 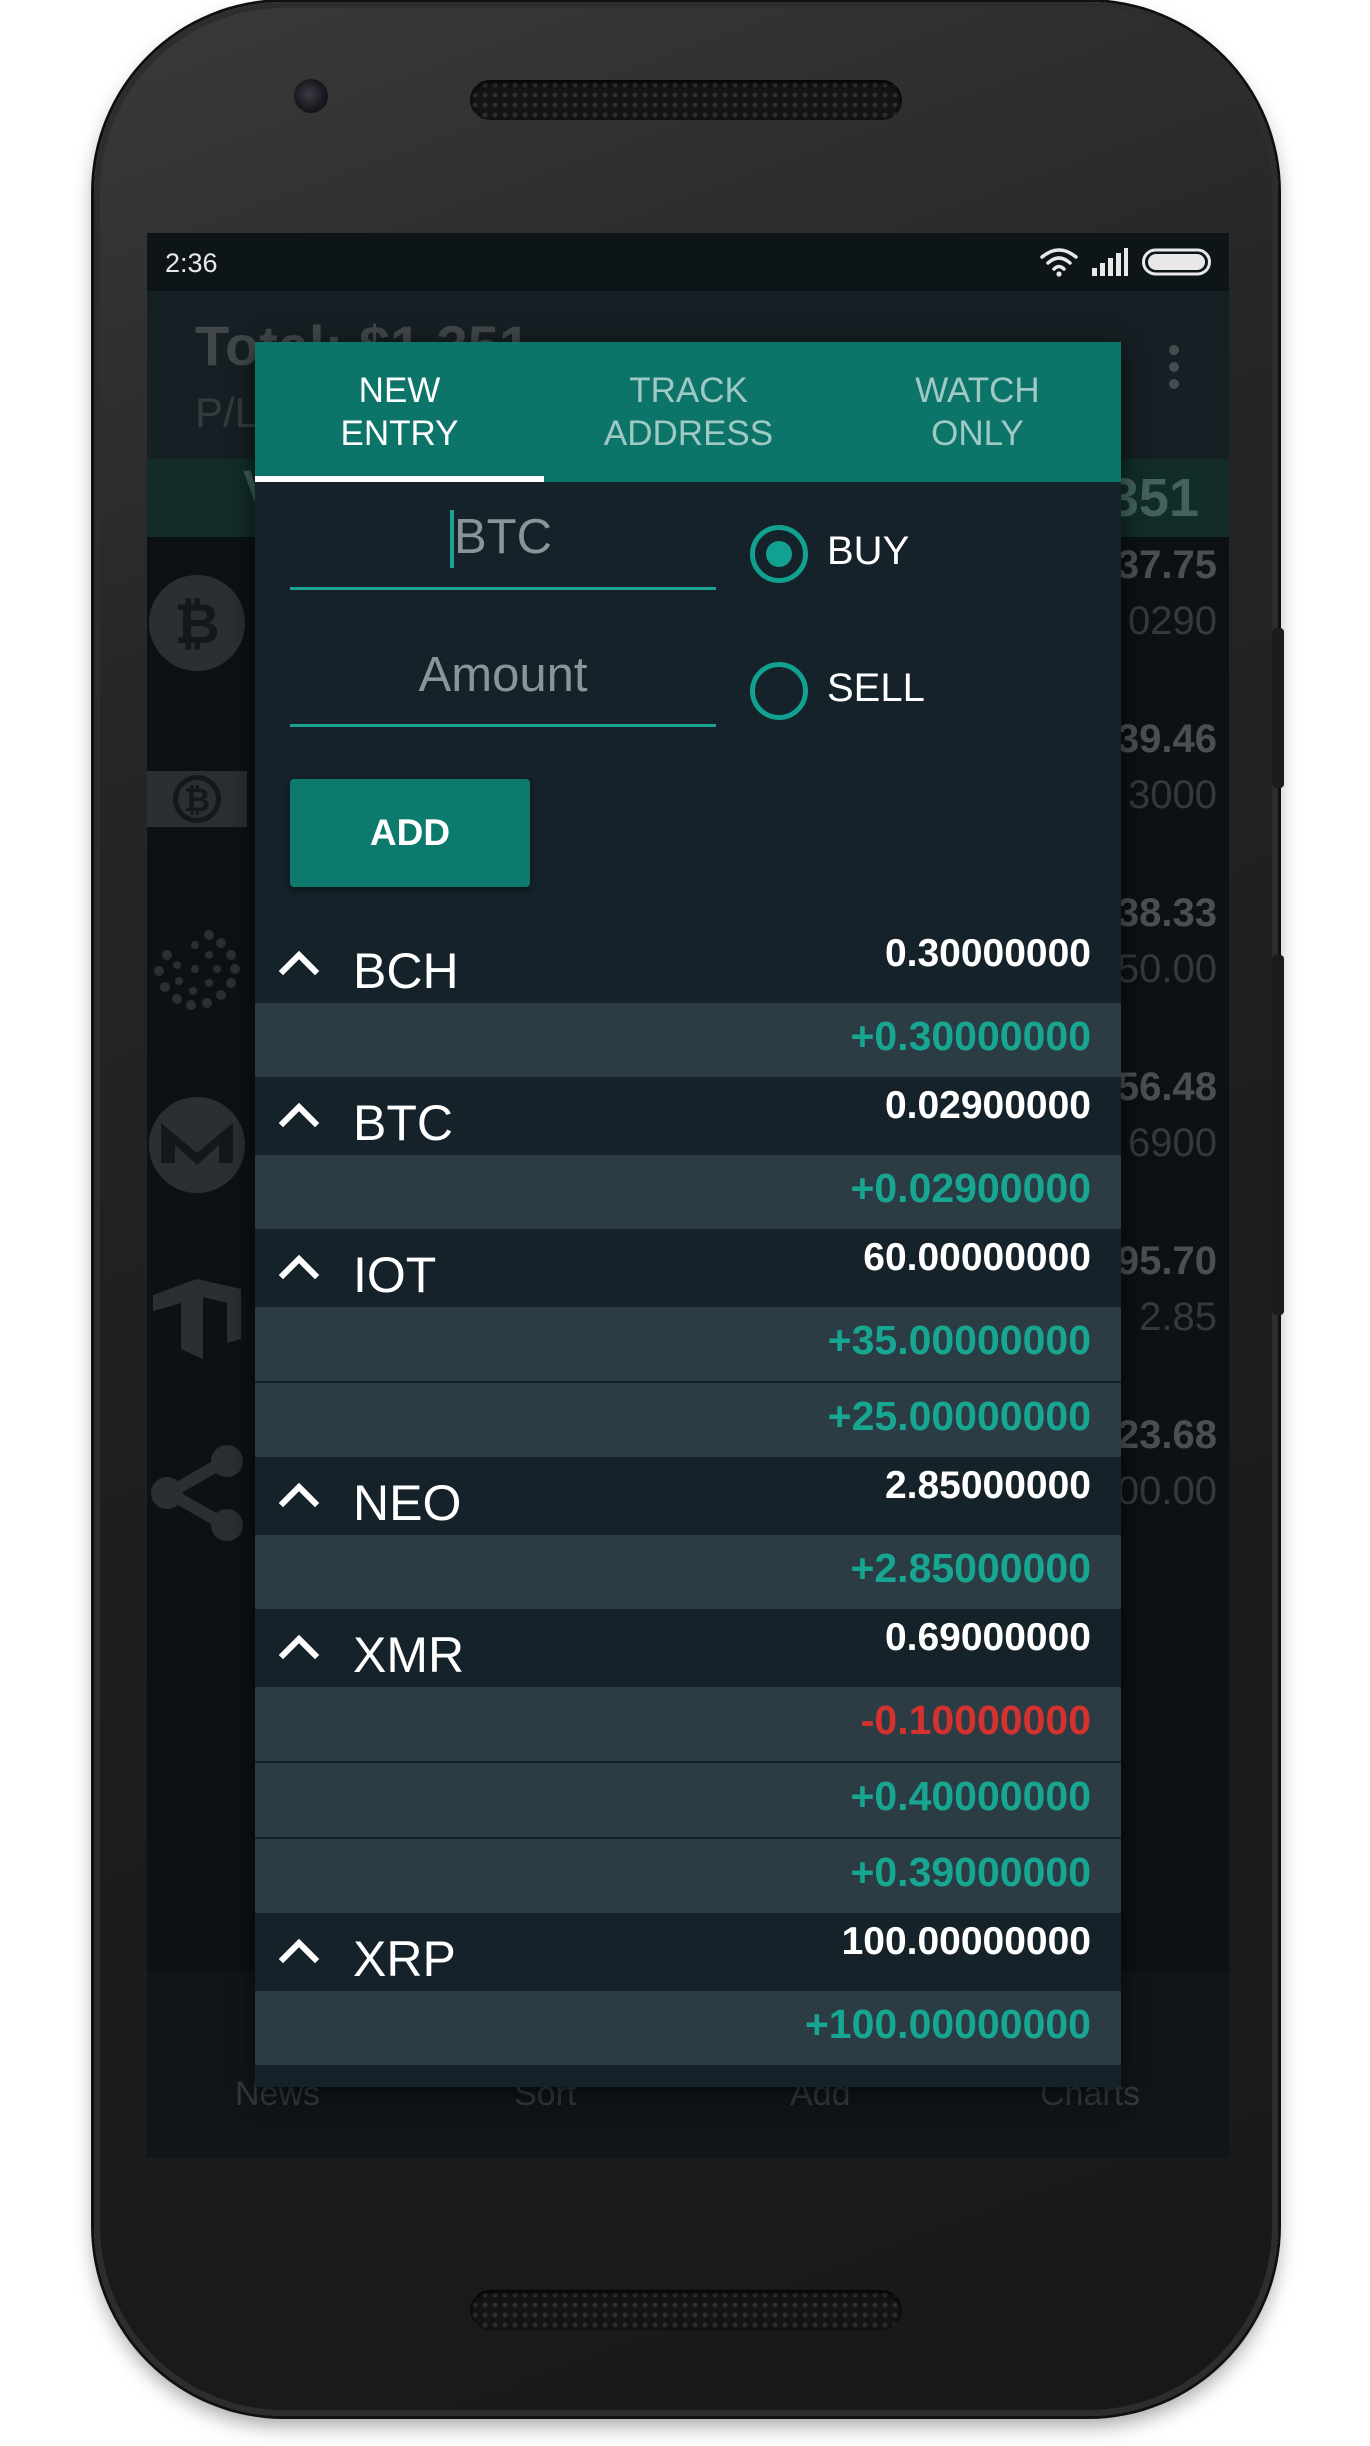 What do you see at coordinates (975, 1720) in the screenshot?
I see `transaction-amount: -0.10000000` at bounding box center [975, 1720].